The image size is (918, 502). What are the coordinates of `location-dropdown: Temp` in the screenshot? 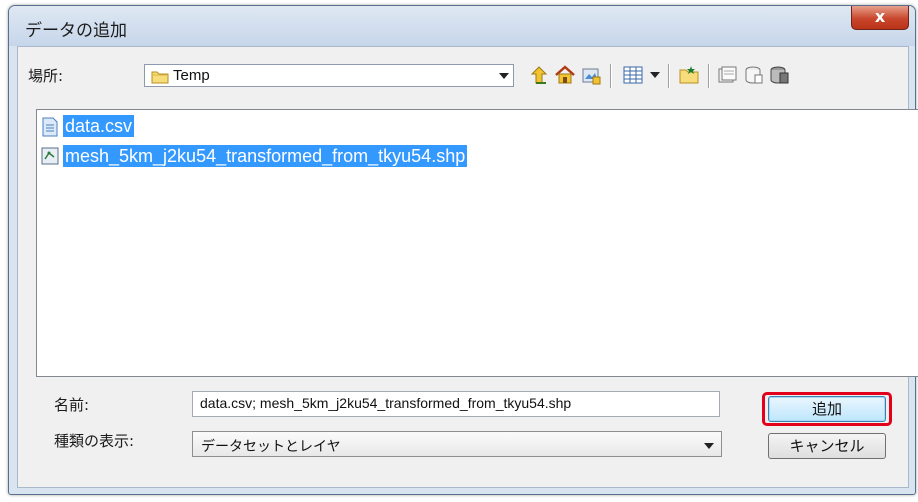 It's located at (329, 75).